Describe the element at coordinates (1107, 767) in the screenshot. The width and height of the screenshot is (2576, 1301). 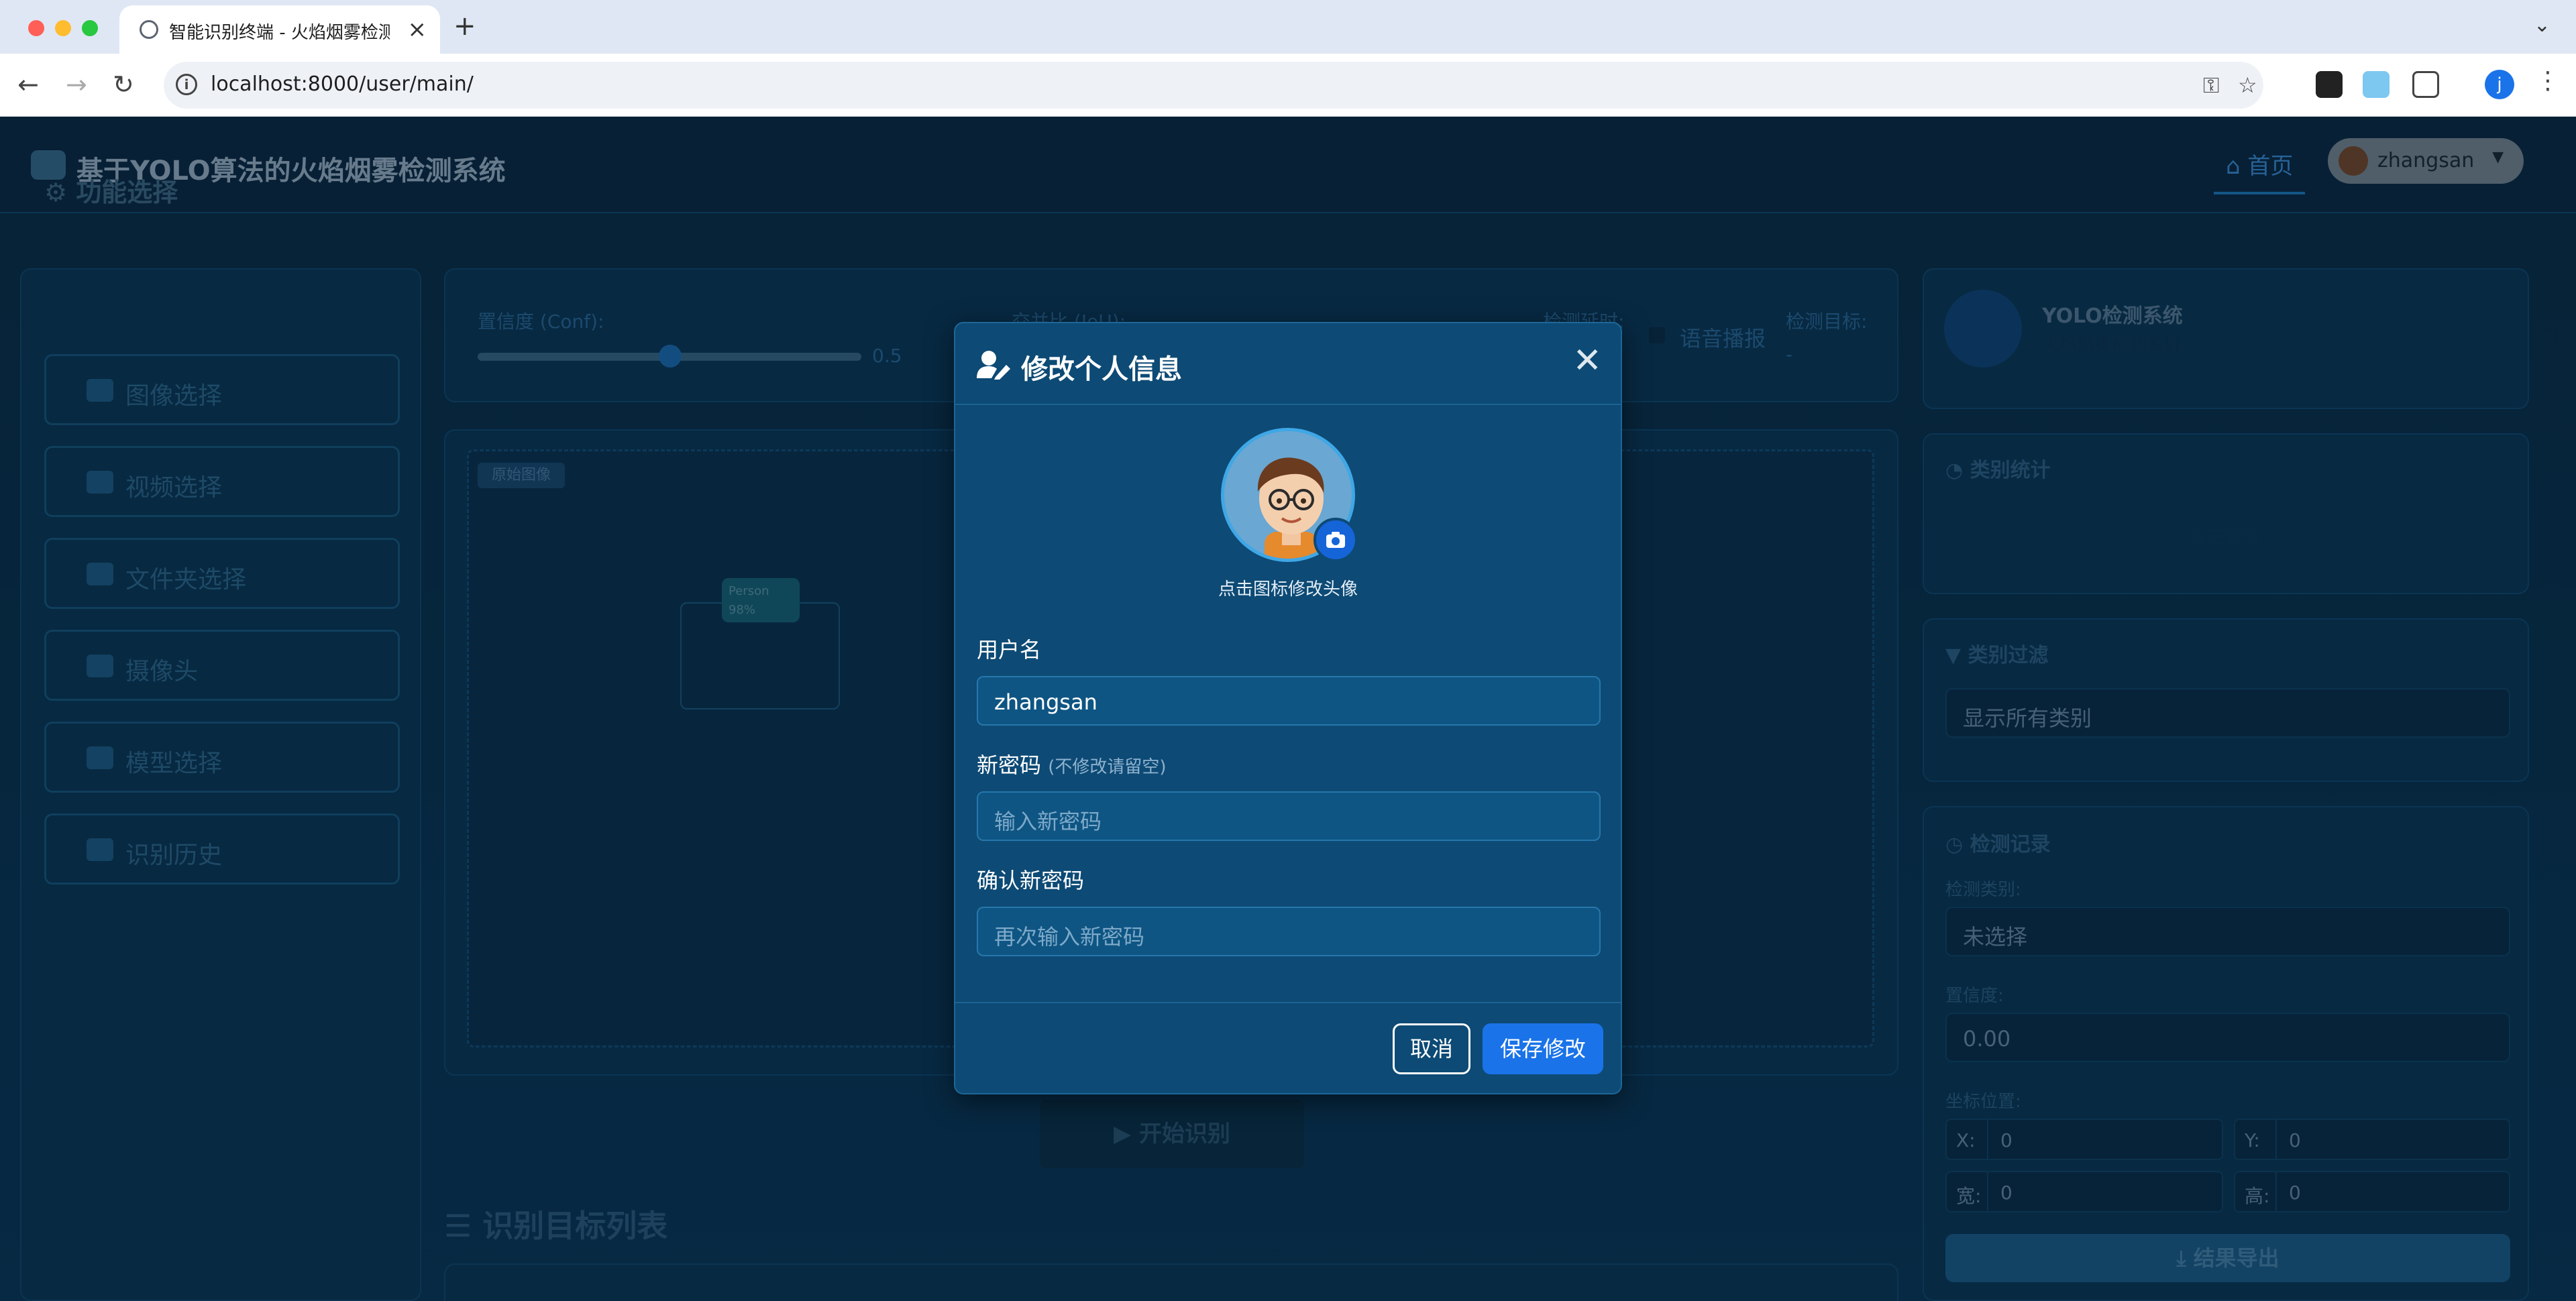
I see `new-password-hint: (不修改请留空)` at that location.